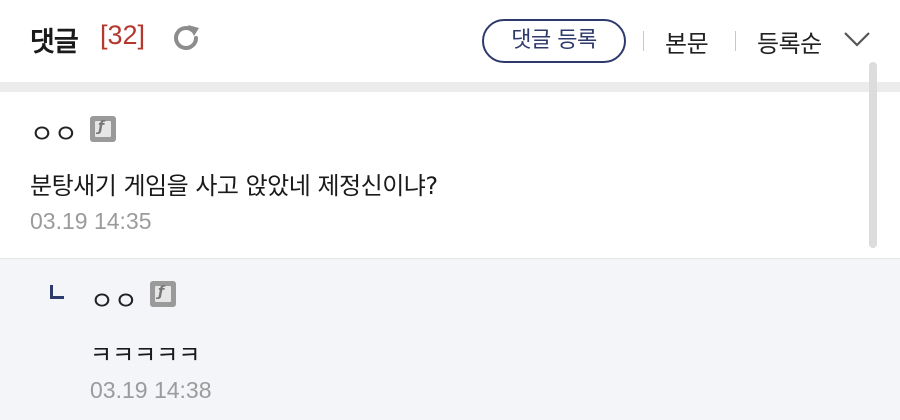  What do you see at coordinates (114, 302) in the screenshot?
I see `reply-author: ㅇㅇ` at bounding box center [114, 302].